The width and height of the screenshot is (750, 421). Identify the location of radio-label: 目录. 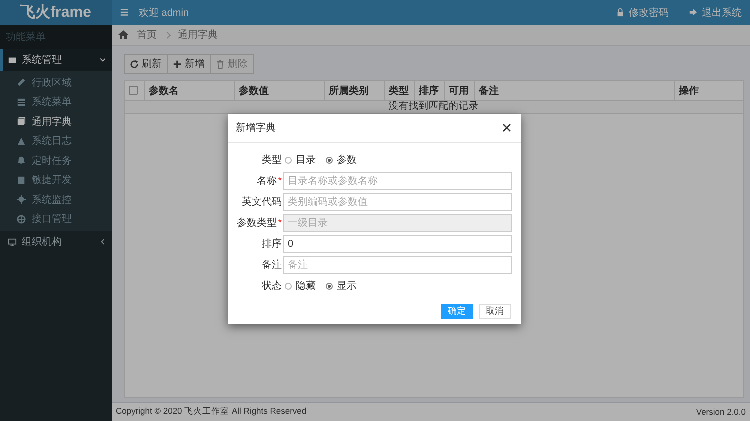
(306, 160).